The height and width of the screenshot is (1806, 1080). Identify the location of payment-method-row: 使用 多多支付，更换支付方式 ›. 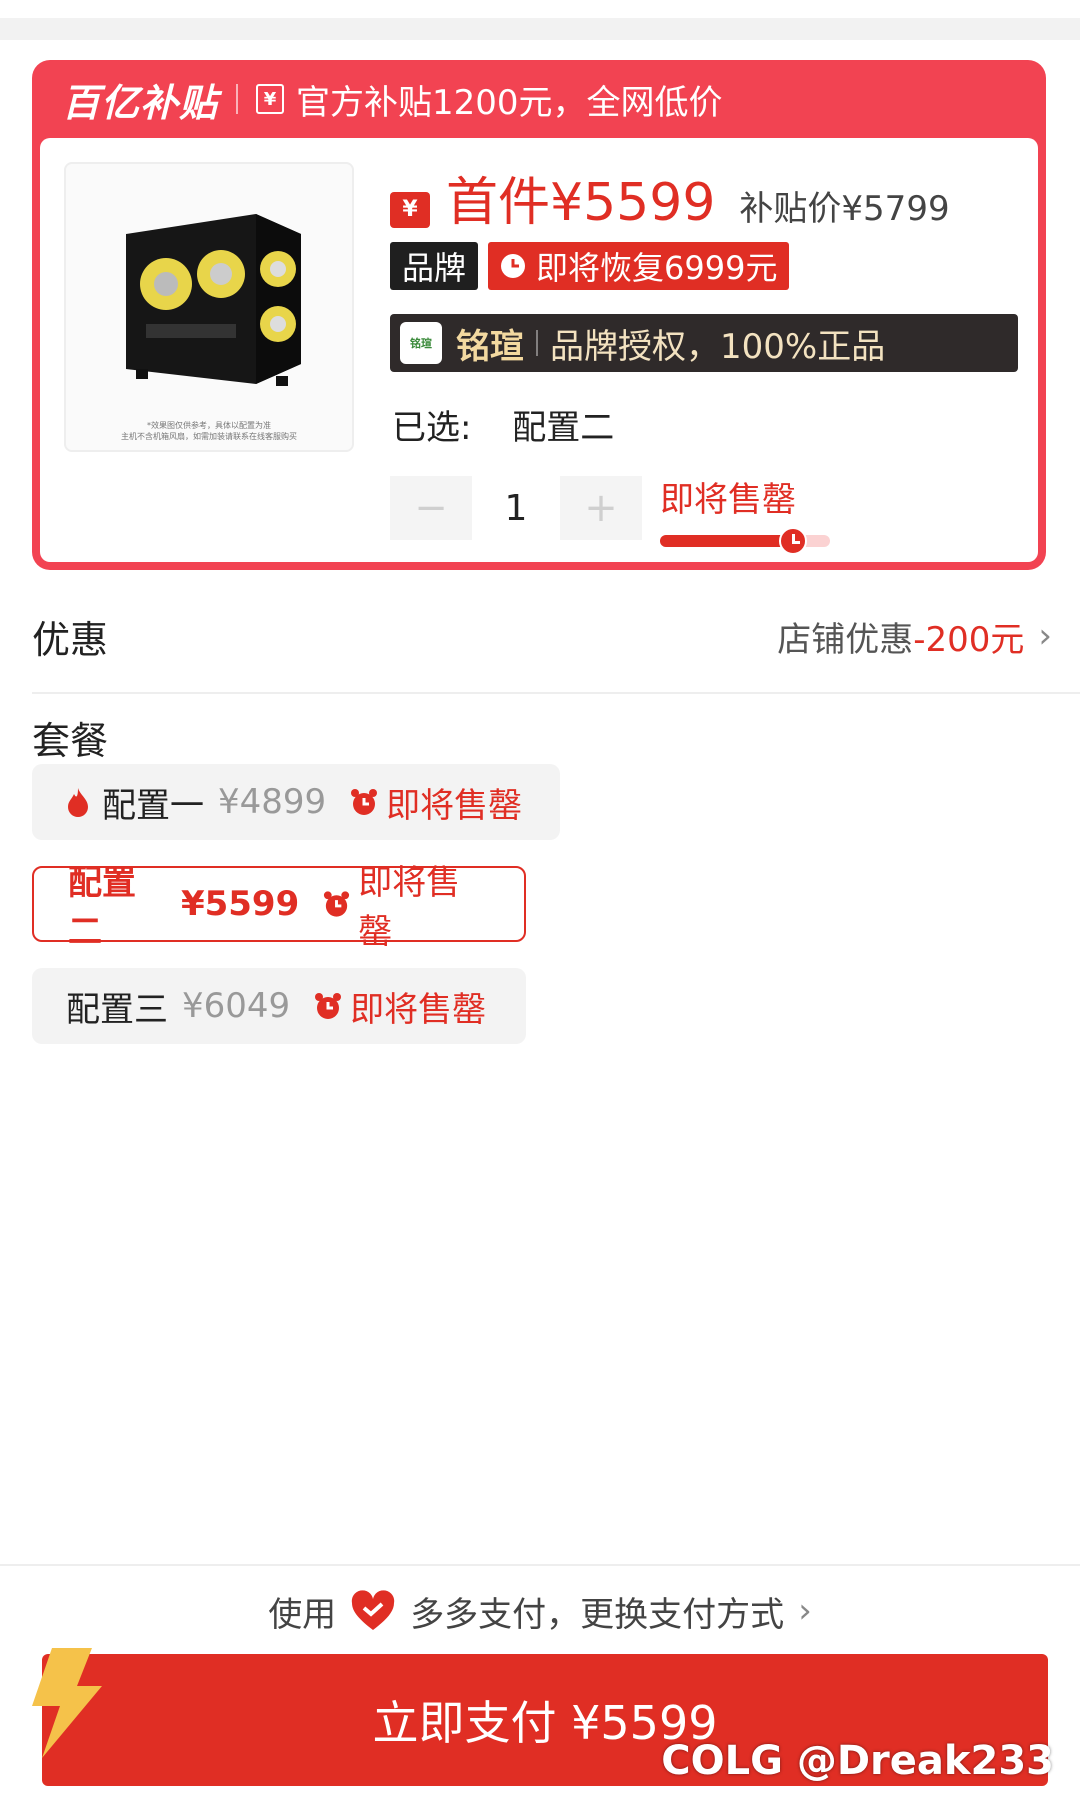
(540, 1611).